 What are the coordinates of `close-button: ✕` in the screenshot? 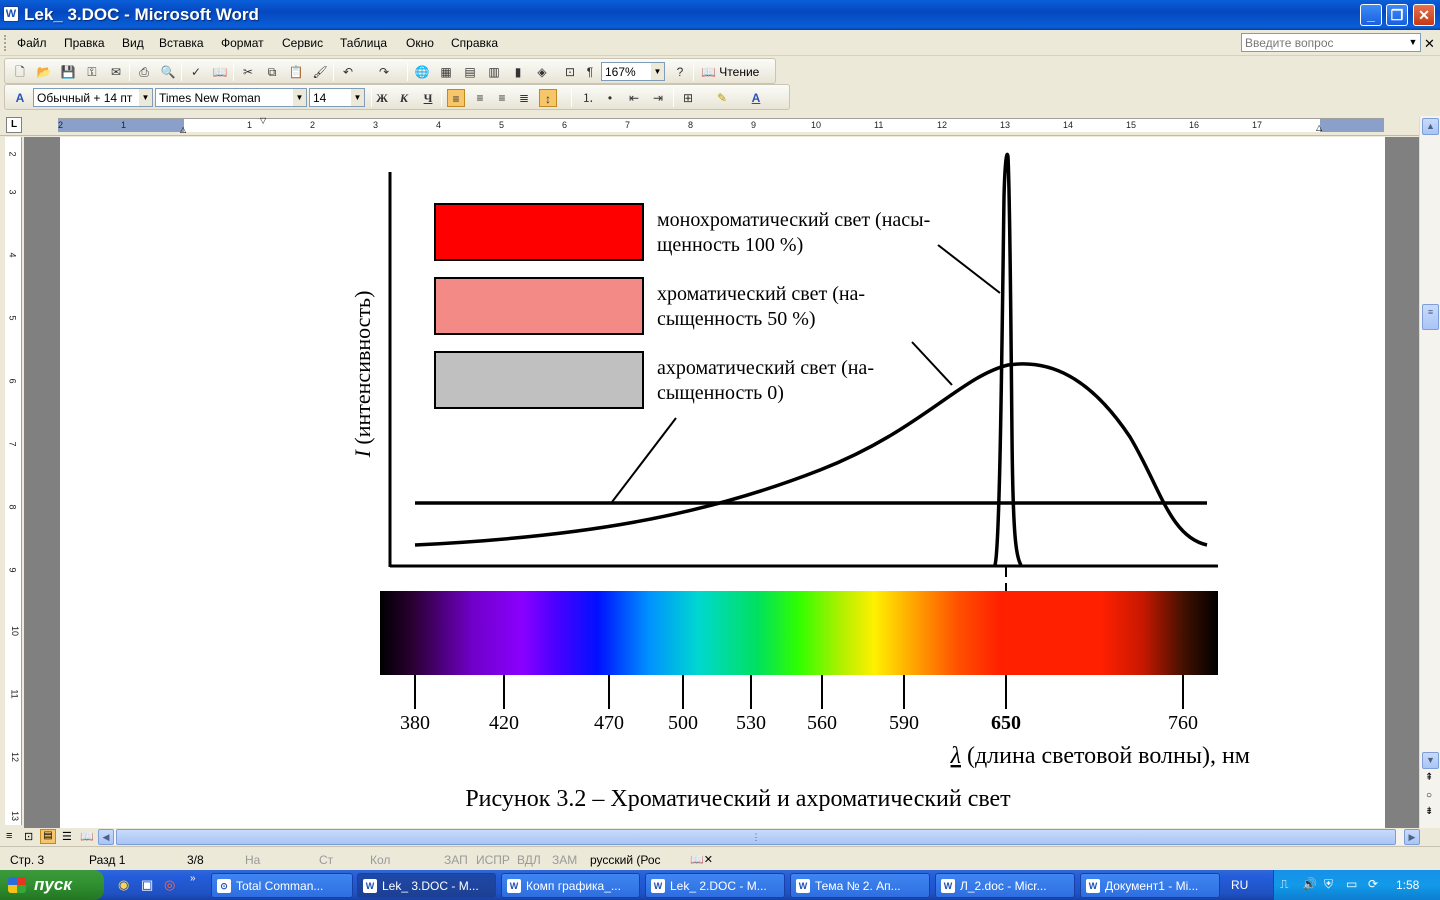 It's located at (1424, 15).